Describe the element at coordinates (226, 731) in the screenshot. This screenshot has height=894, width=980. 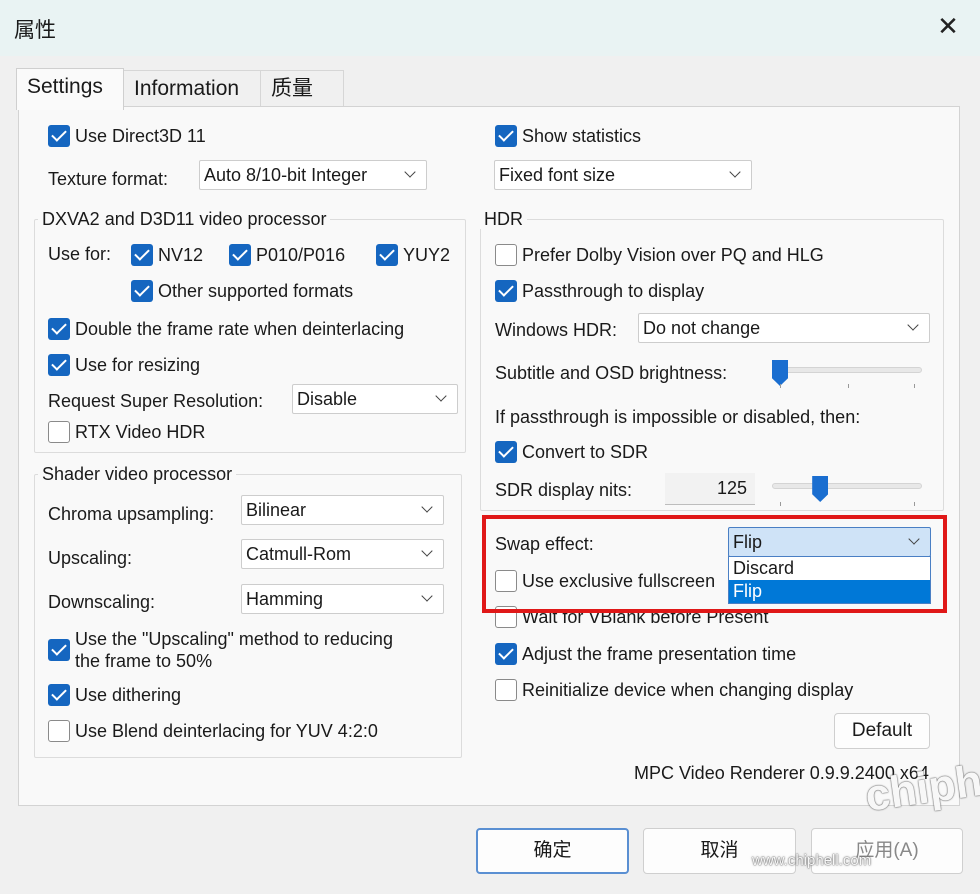
I see `blend-label: Use Blend deinterlacing for YUV 4:2:0` at that location.